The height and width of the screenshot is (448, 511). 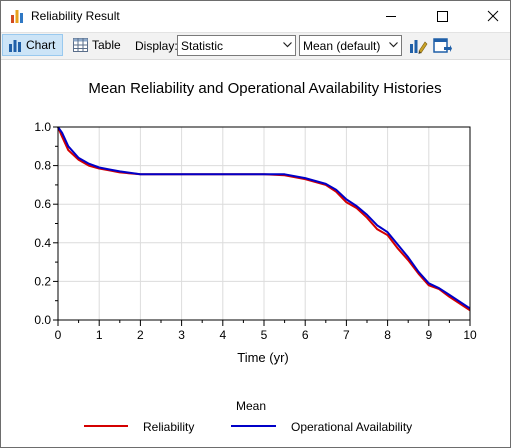 What do you see at coordinates (42, 281) in the screenshot?
I see `y-tick-label: 0.2` at bounding box center [42, 281].